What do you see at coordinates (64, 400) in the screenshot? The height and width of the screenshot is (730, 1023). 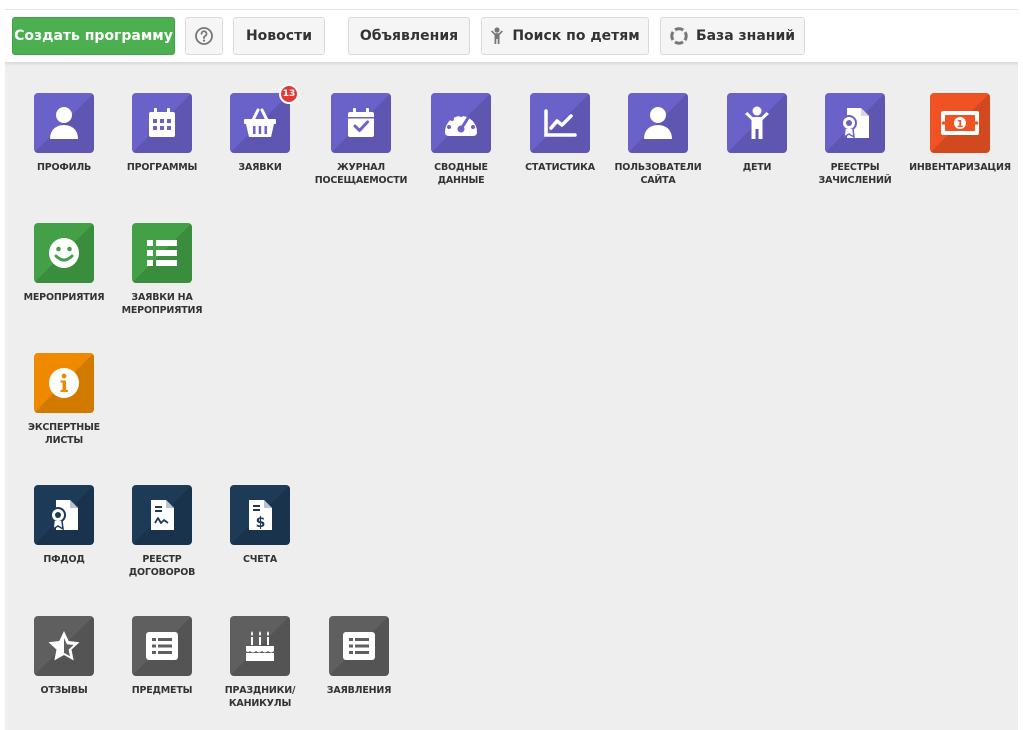 I see `tile-expert-sheets: Экспертные листы` at bounding box center [64, 400].